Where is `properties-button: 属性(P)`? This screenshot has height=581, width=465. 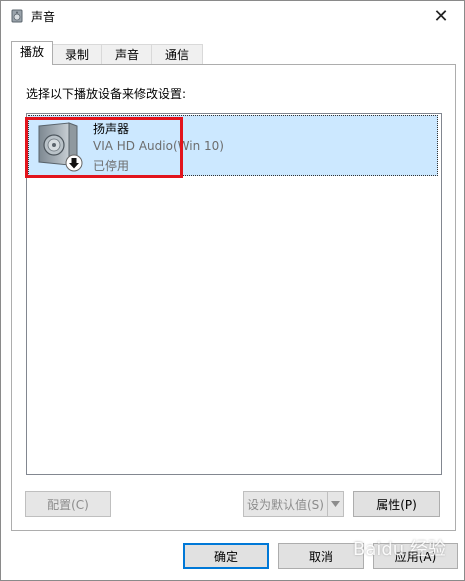
properties-button: 属性(P) is located at coordinates (396, 504).